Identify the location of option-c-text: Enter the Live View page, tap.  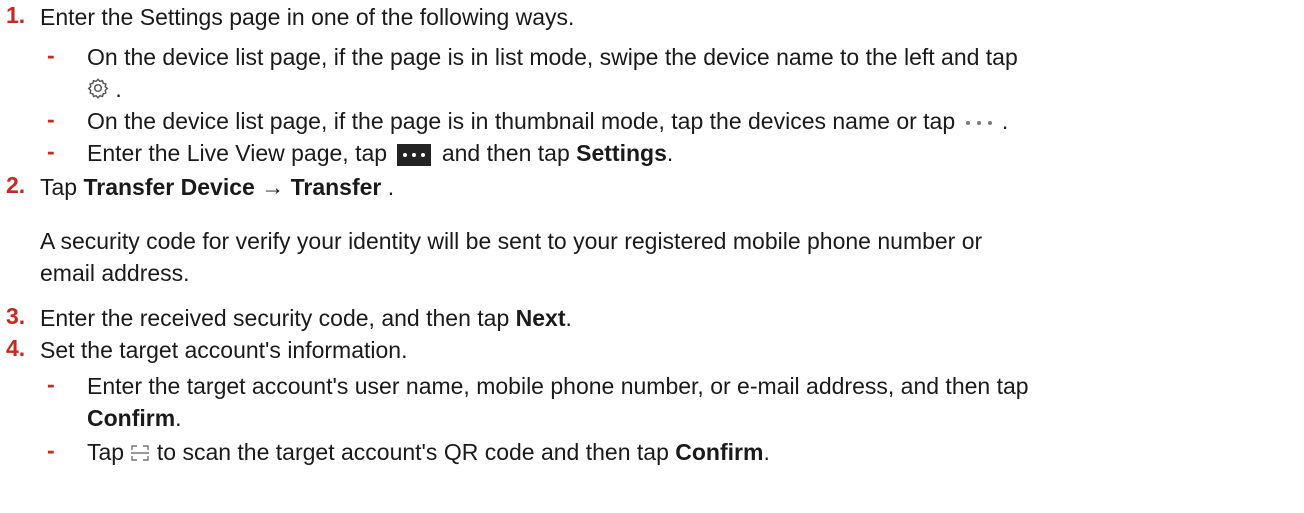
(240, 153).